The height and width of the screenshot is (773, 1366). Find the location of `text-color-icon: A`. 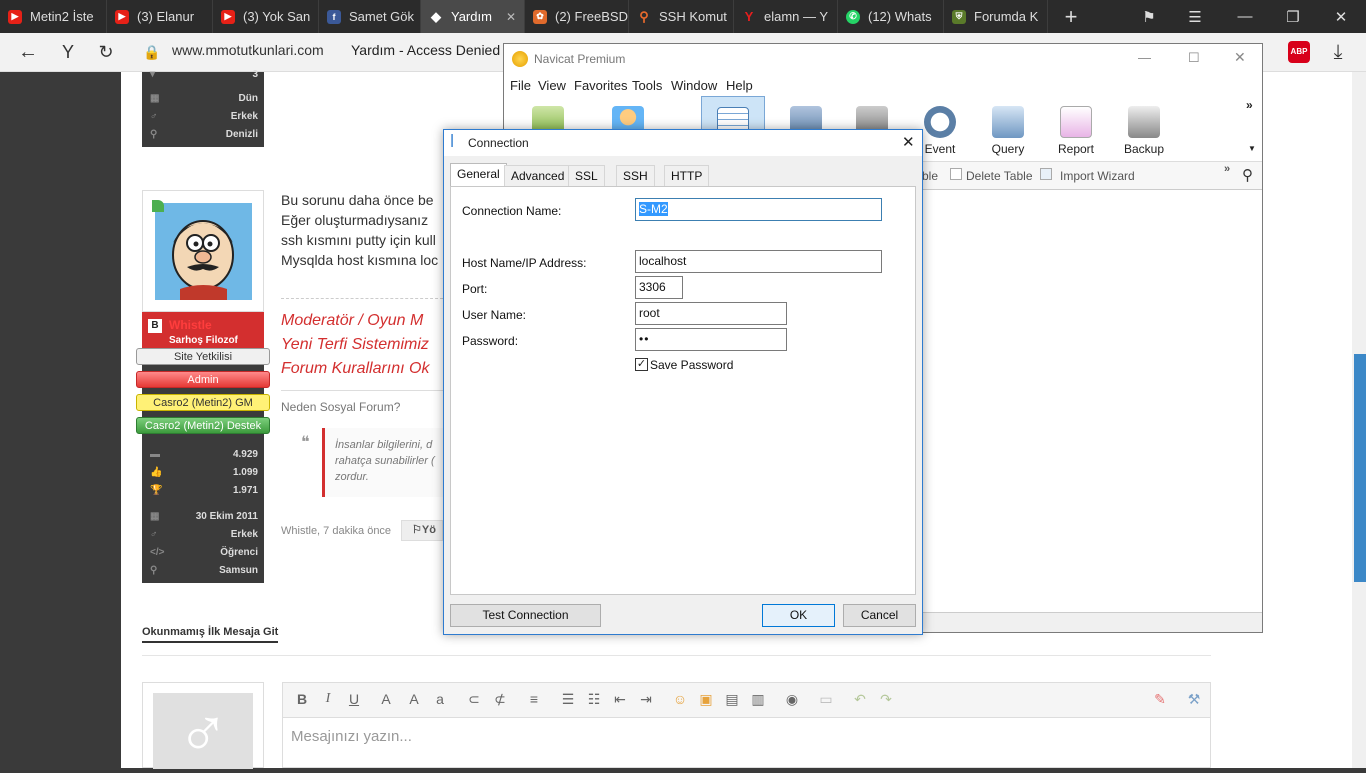

text-color-icon: A is located at coordinates (386, 701).